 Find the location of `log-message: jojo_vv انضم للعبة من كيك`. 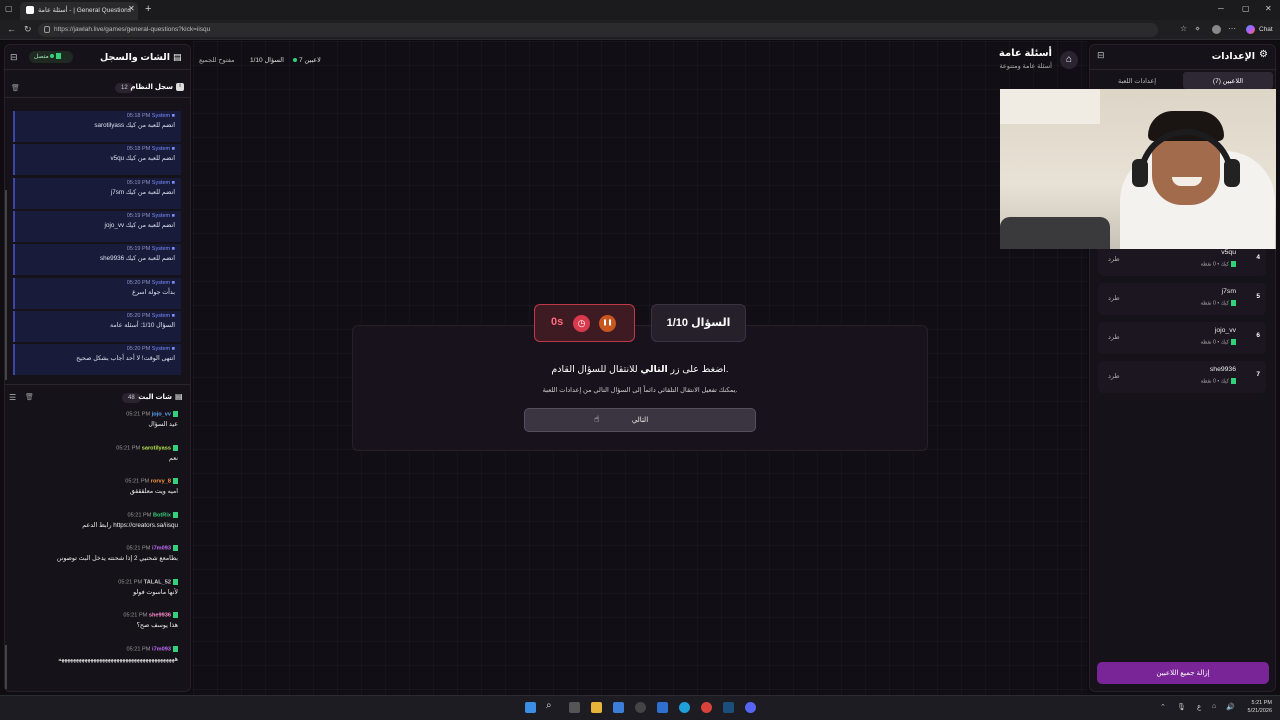

log-message: jojo_vv انضم للعبة من كيك is located at coordinates (139, 225).